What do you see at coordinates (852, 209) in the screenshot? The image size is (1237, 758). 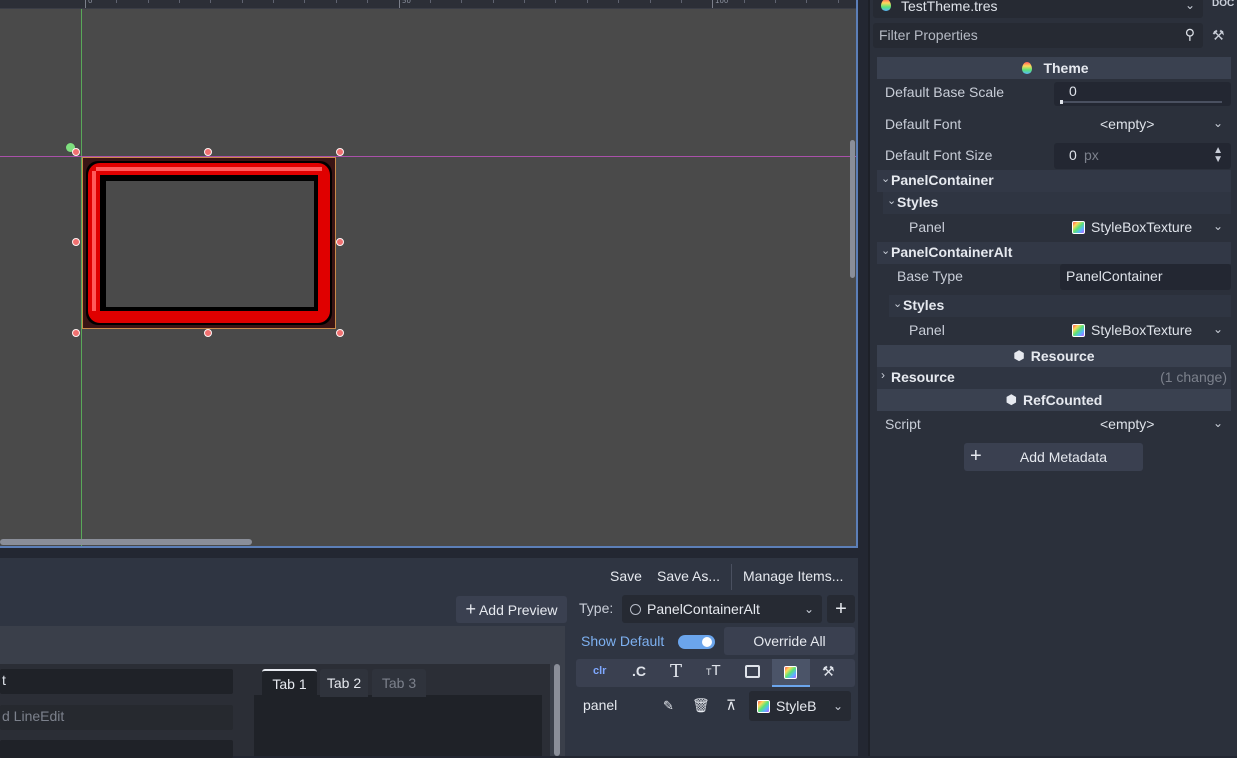 I see `vertical-scrollbar` at bounding box center [852, 209].